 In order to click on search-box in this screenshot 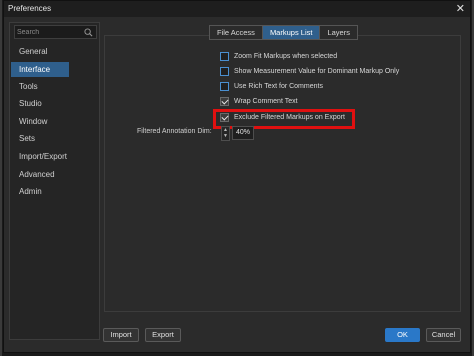, I will do `click(55, 32)`.